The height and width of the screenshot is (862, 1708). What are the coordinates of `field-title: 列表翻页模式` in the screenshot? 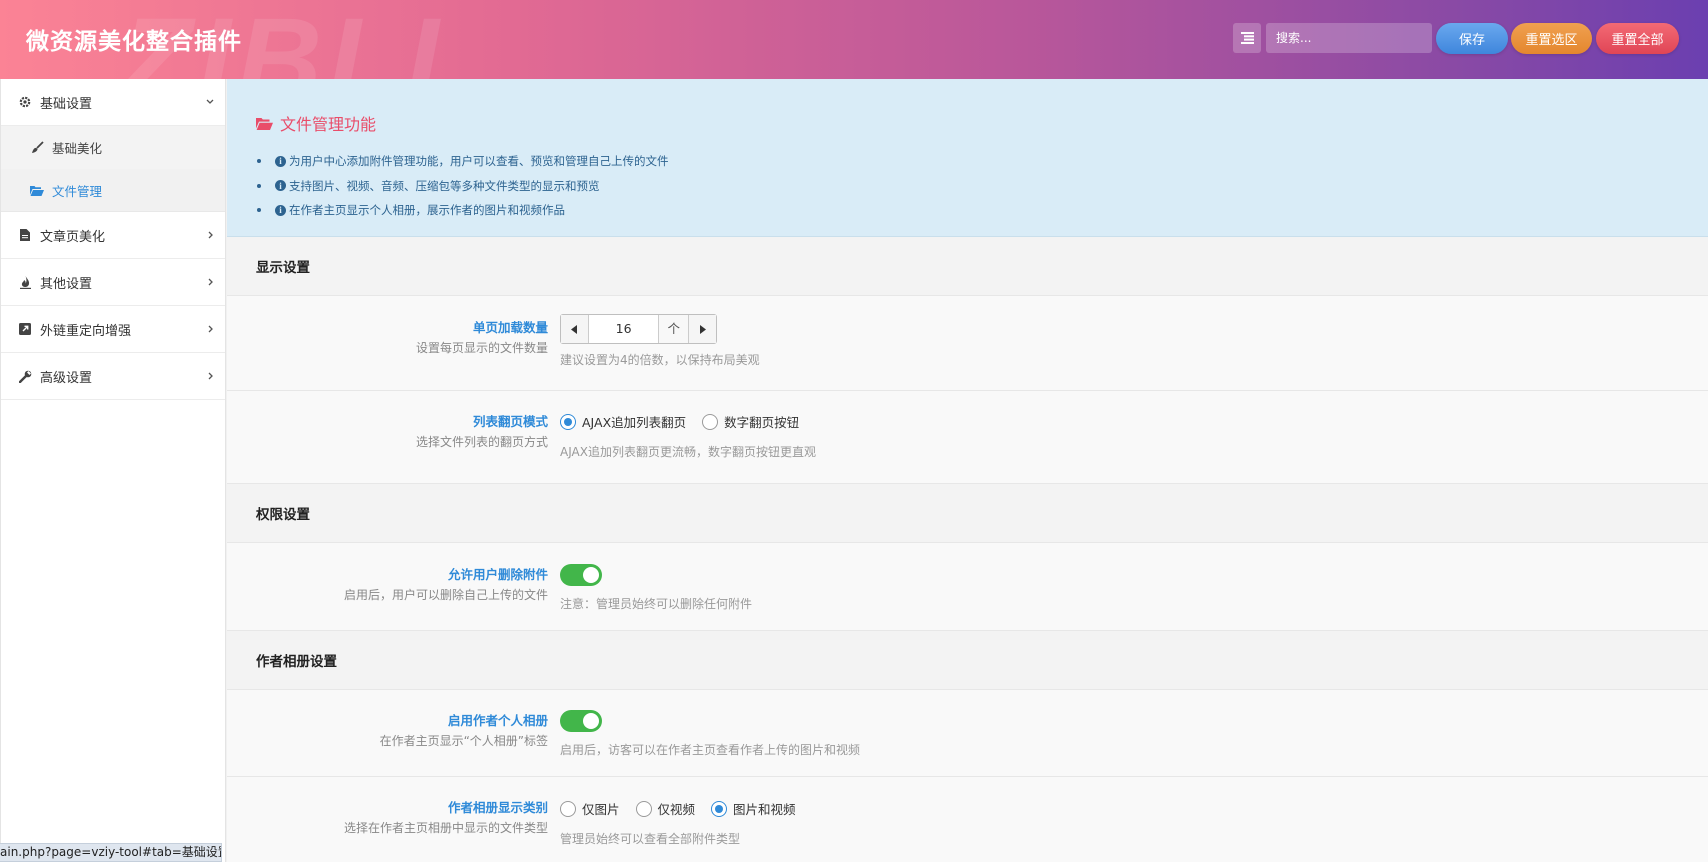 It's located at (510, 421).